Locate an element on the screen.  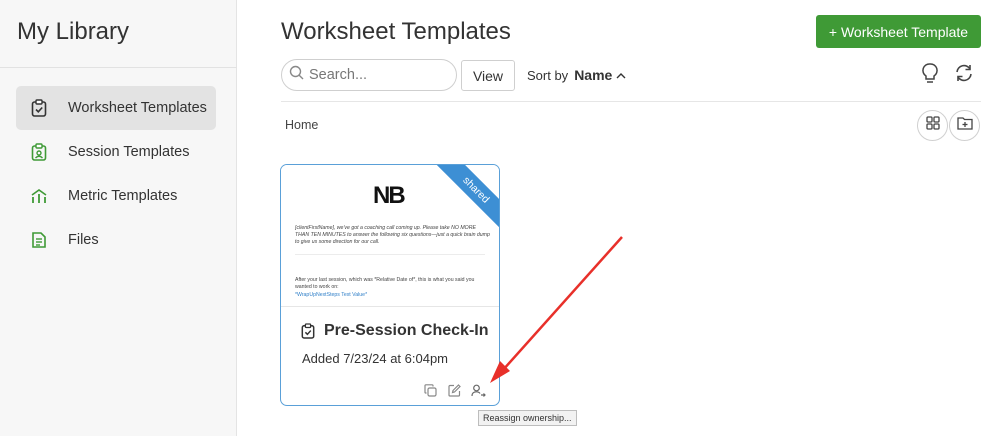
grid-icon is located at coordinates (932, 125).